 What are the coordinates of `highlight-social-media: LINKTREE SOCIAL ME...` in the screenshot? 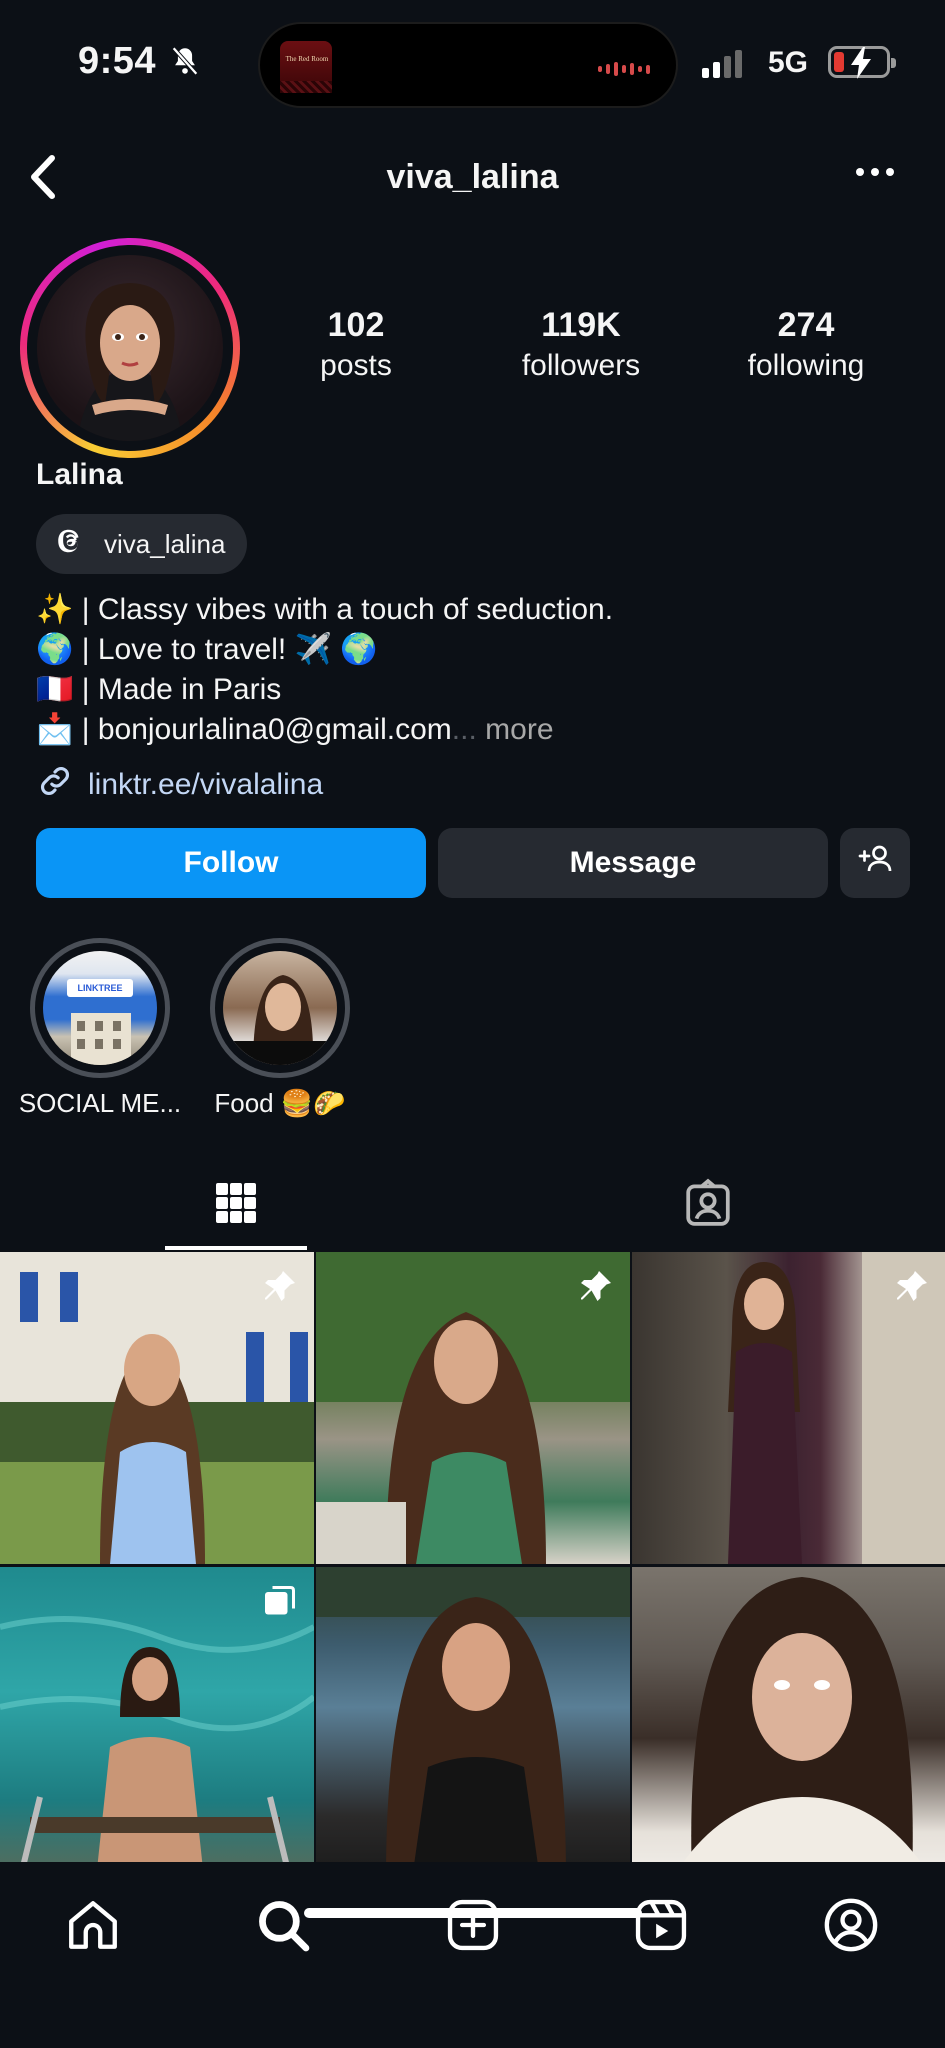 It's located at (100, 1028).